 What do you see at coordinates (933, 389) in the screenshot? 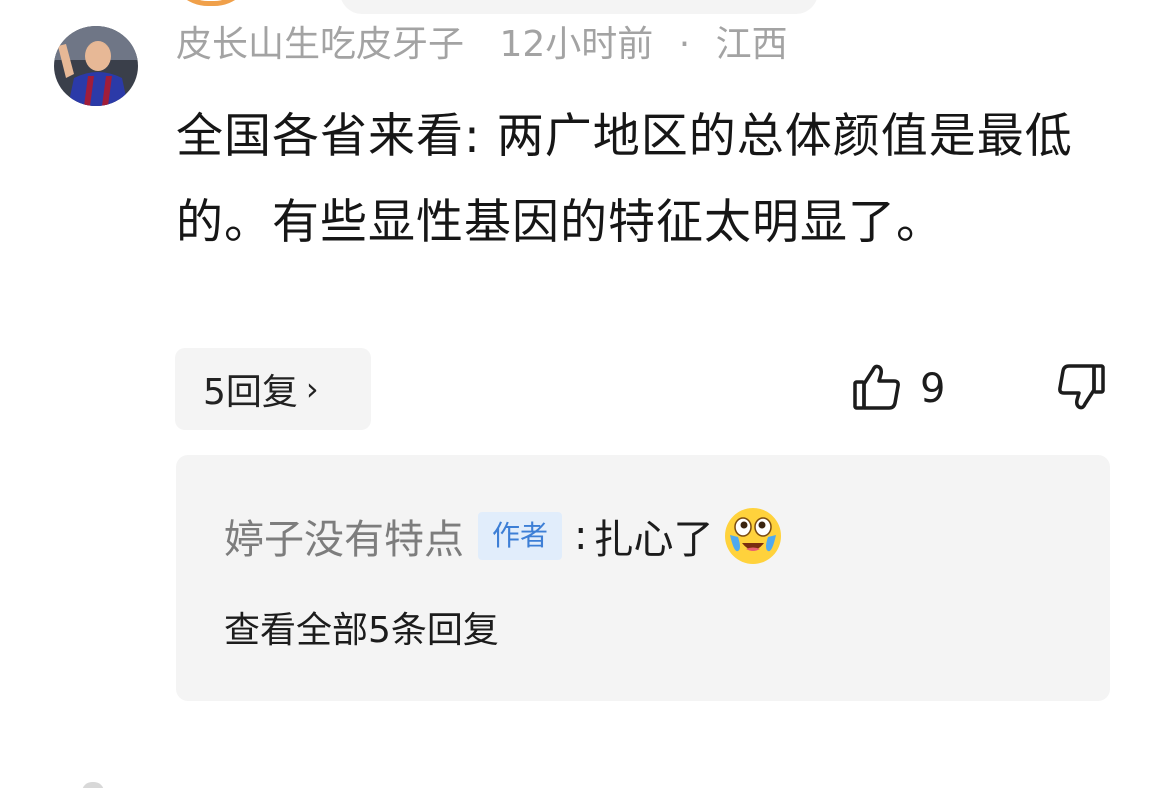
I see `like-count: 9` at bounding box center [933, 389].